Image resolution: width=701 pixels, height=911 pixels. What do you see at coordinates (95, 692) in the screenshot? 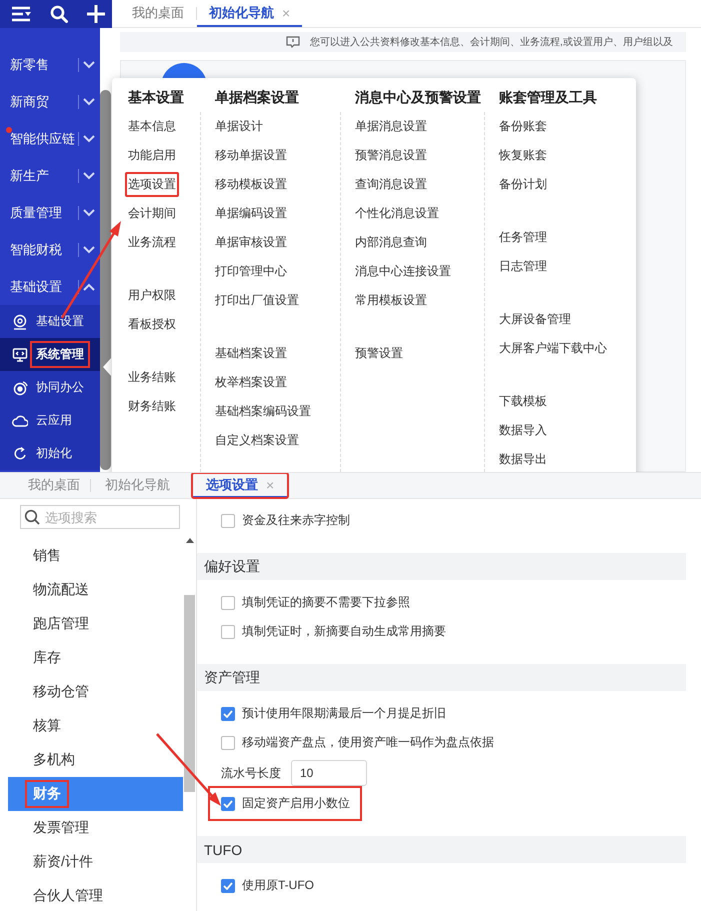
I see `category-item: 移动仓管` at bounding box center [95, 692].